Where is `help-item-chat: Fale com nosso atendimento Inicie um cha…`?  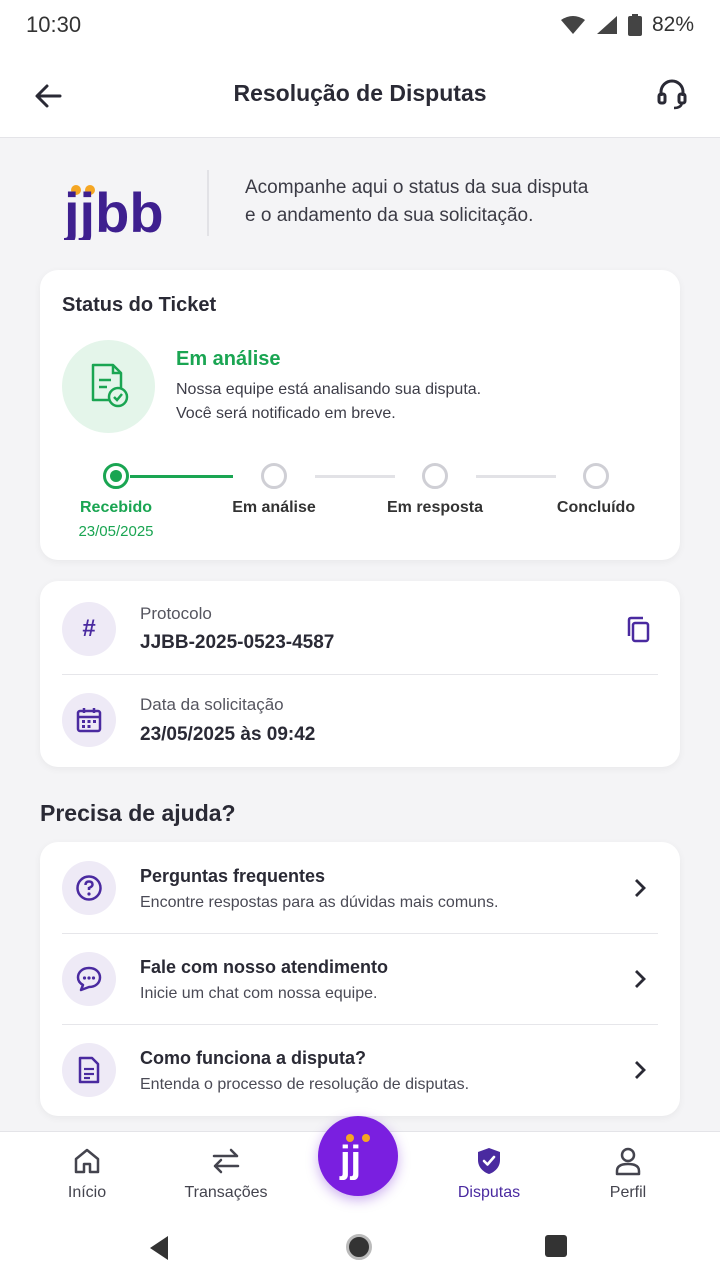 help-item-chat: Fale com nosso atendimento Inicie um cha… is located at coordinates (360, 978).